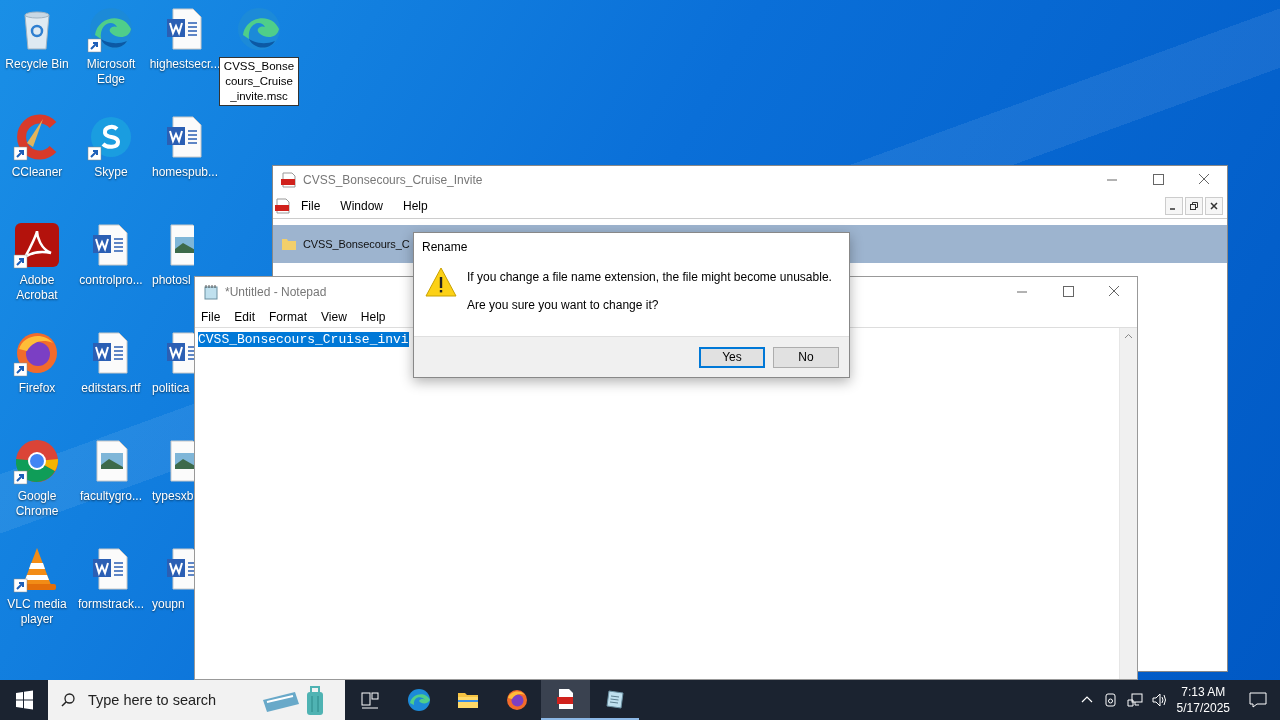  What do you see at coordinates (111, 388) in the screenshot?
I see `icon-label: editstars.rtf` at bounding box center [111, 388].